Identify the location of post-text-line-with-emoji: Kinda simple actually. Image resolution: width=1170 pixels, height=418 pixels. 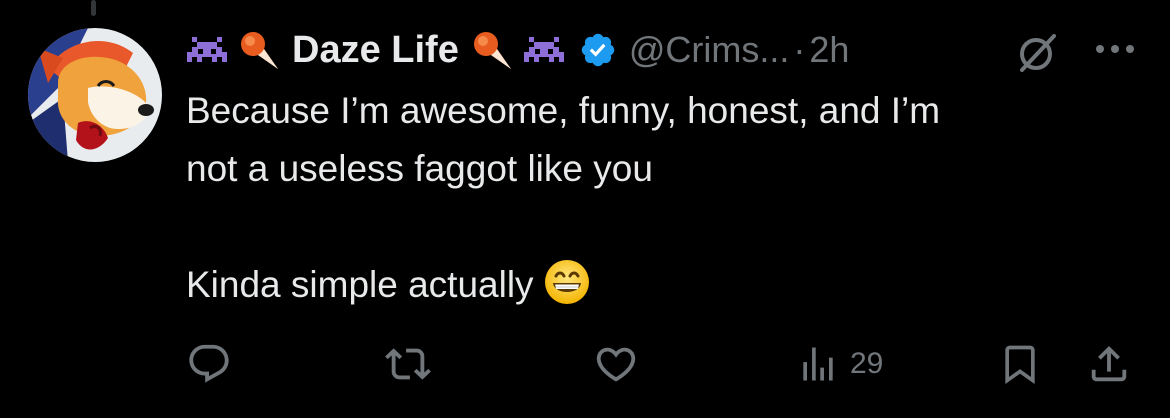
(666, 285).